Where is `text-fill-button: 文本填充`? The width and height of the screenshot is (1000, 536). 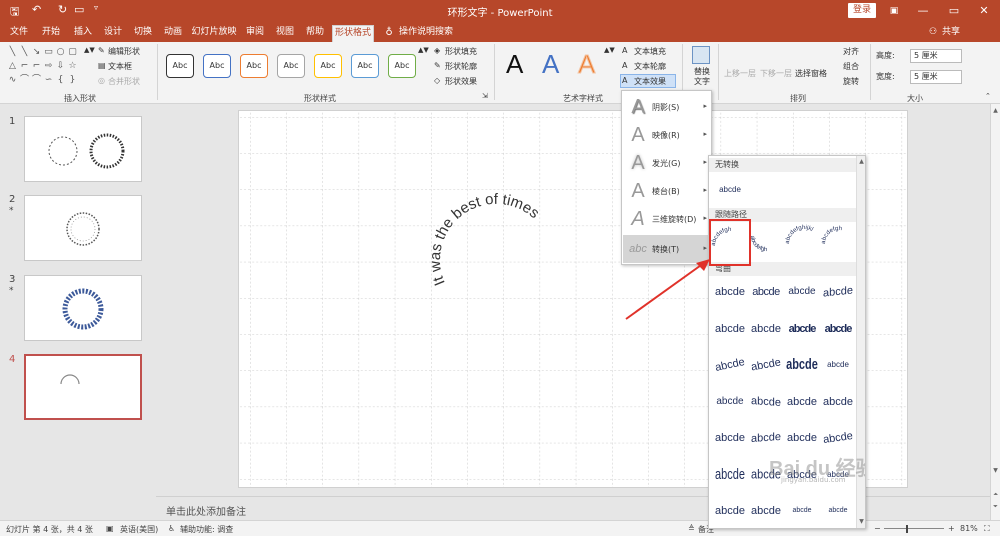 text-fill-button: 文本填充 is located at coordinates (650, 51).